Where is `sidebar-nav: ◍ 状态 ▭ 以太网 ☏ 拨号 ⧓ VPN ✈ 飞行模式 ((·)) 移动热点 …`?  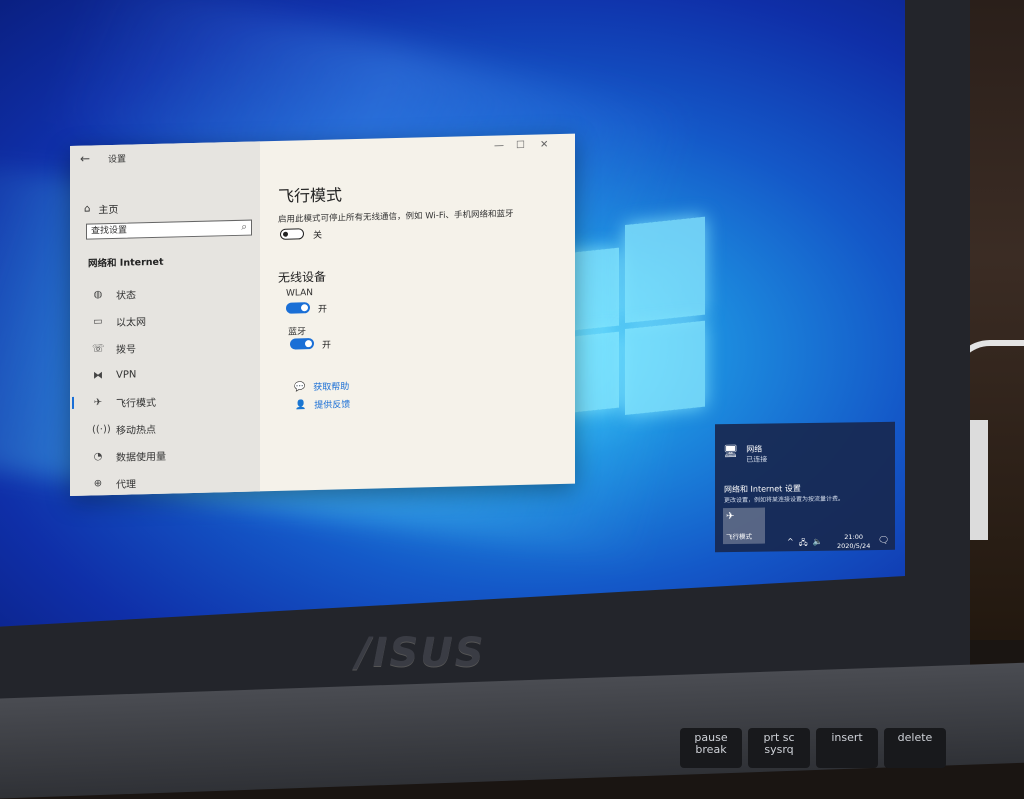
sidebar-nav: ◍ 状态 ▭ 以太网 ☏ 拨号 ⧓ VPN ✈ 飞行模式 ((·)) 移动热点 … is located at coordinates (165, 387).